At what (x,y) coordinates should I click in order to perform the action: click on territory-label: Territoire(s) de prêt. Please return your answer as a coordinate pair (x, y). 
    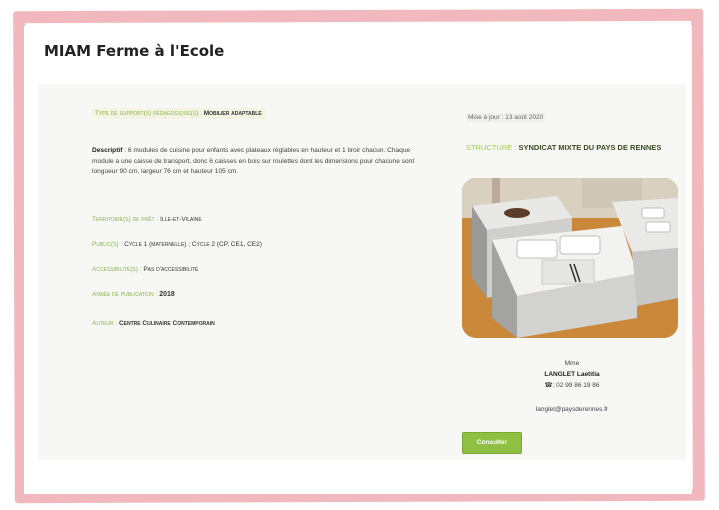
    Looking at the image, I should click on (123, 219).